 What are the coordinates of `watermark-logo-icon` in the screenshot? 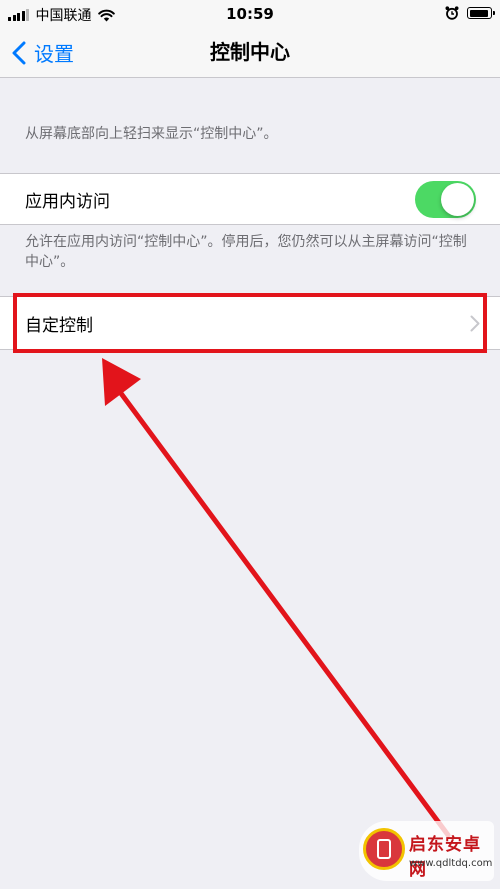 It's located at (384, 849).